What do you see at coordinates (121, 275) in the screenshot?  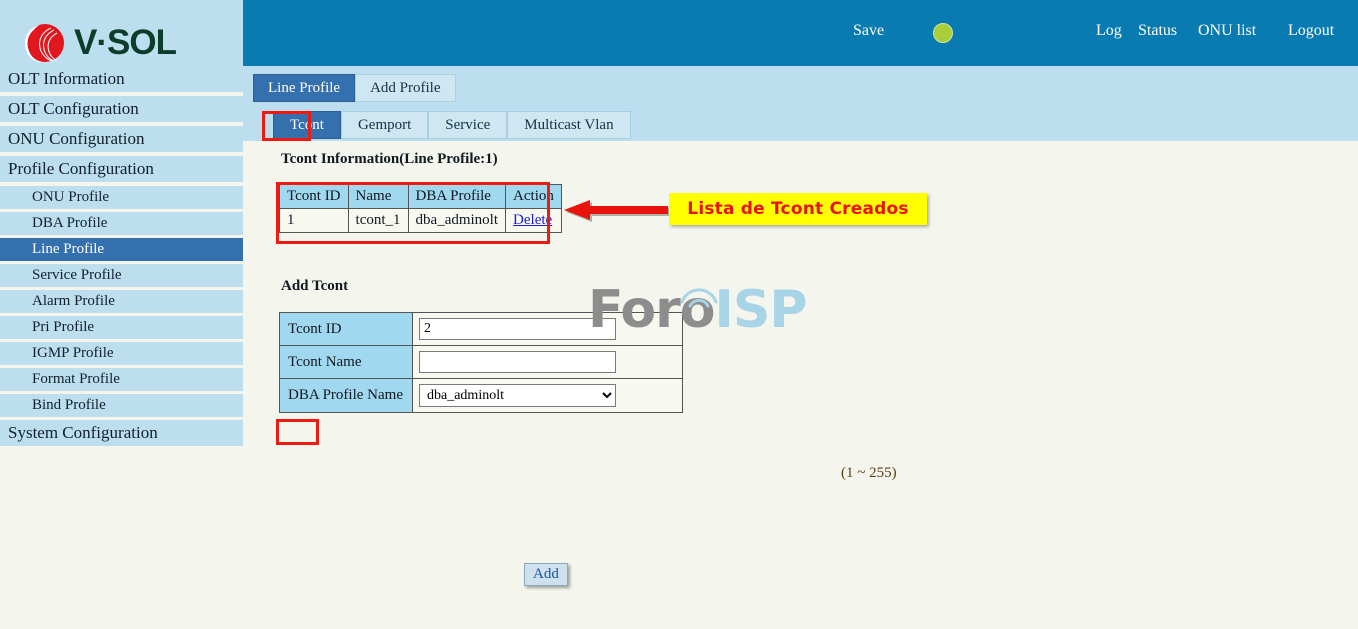 I see `sidebar-item-service-profile: Service Profile` at bounding box center [121, 275].